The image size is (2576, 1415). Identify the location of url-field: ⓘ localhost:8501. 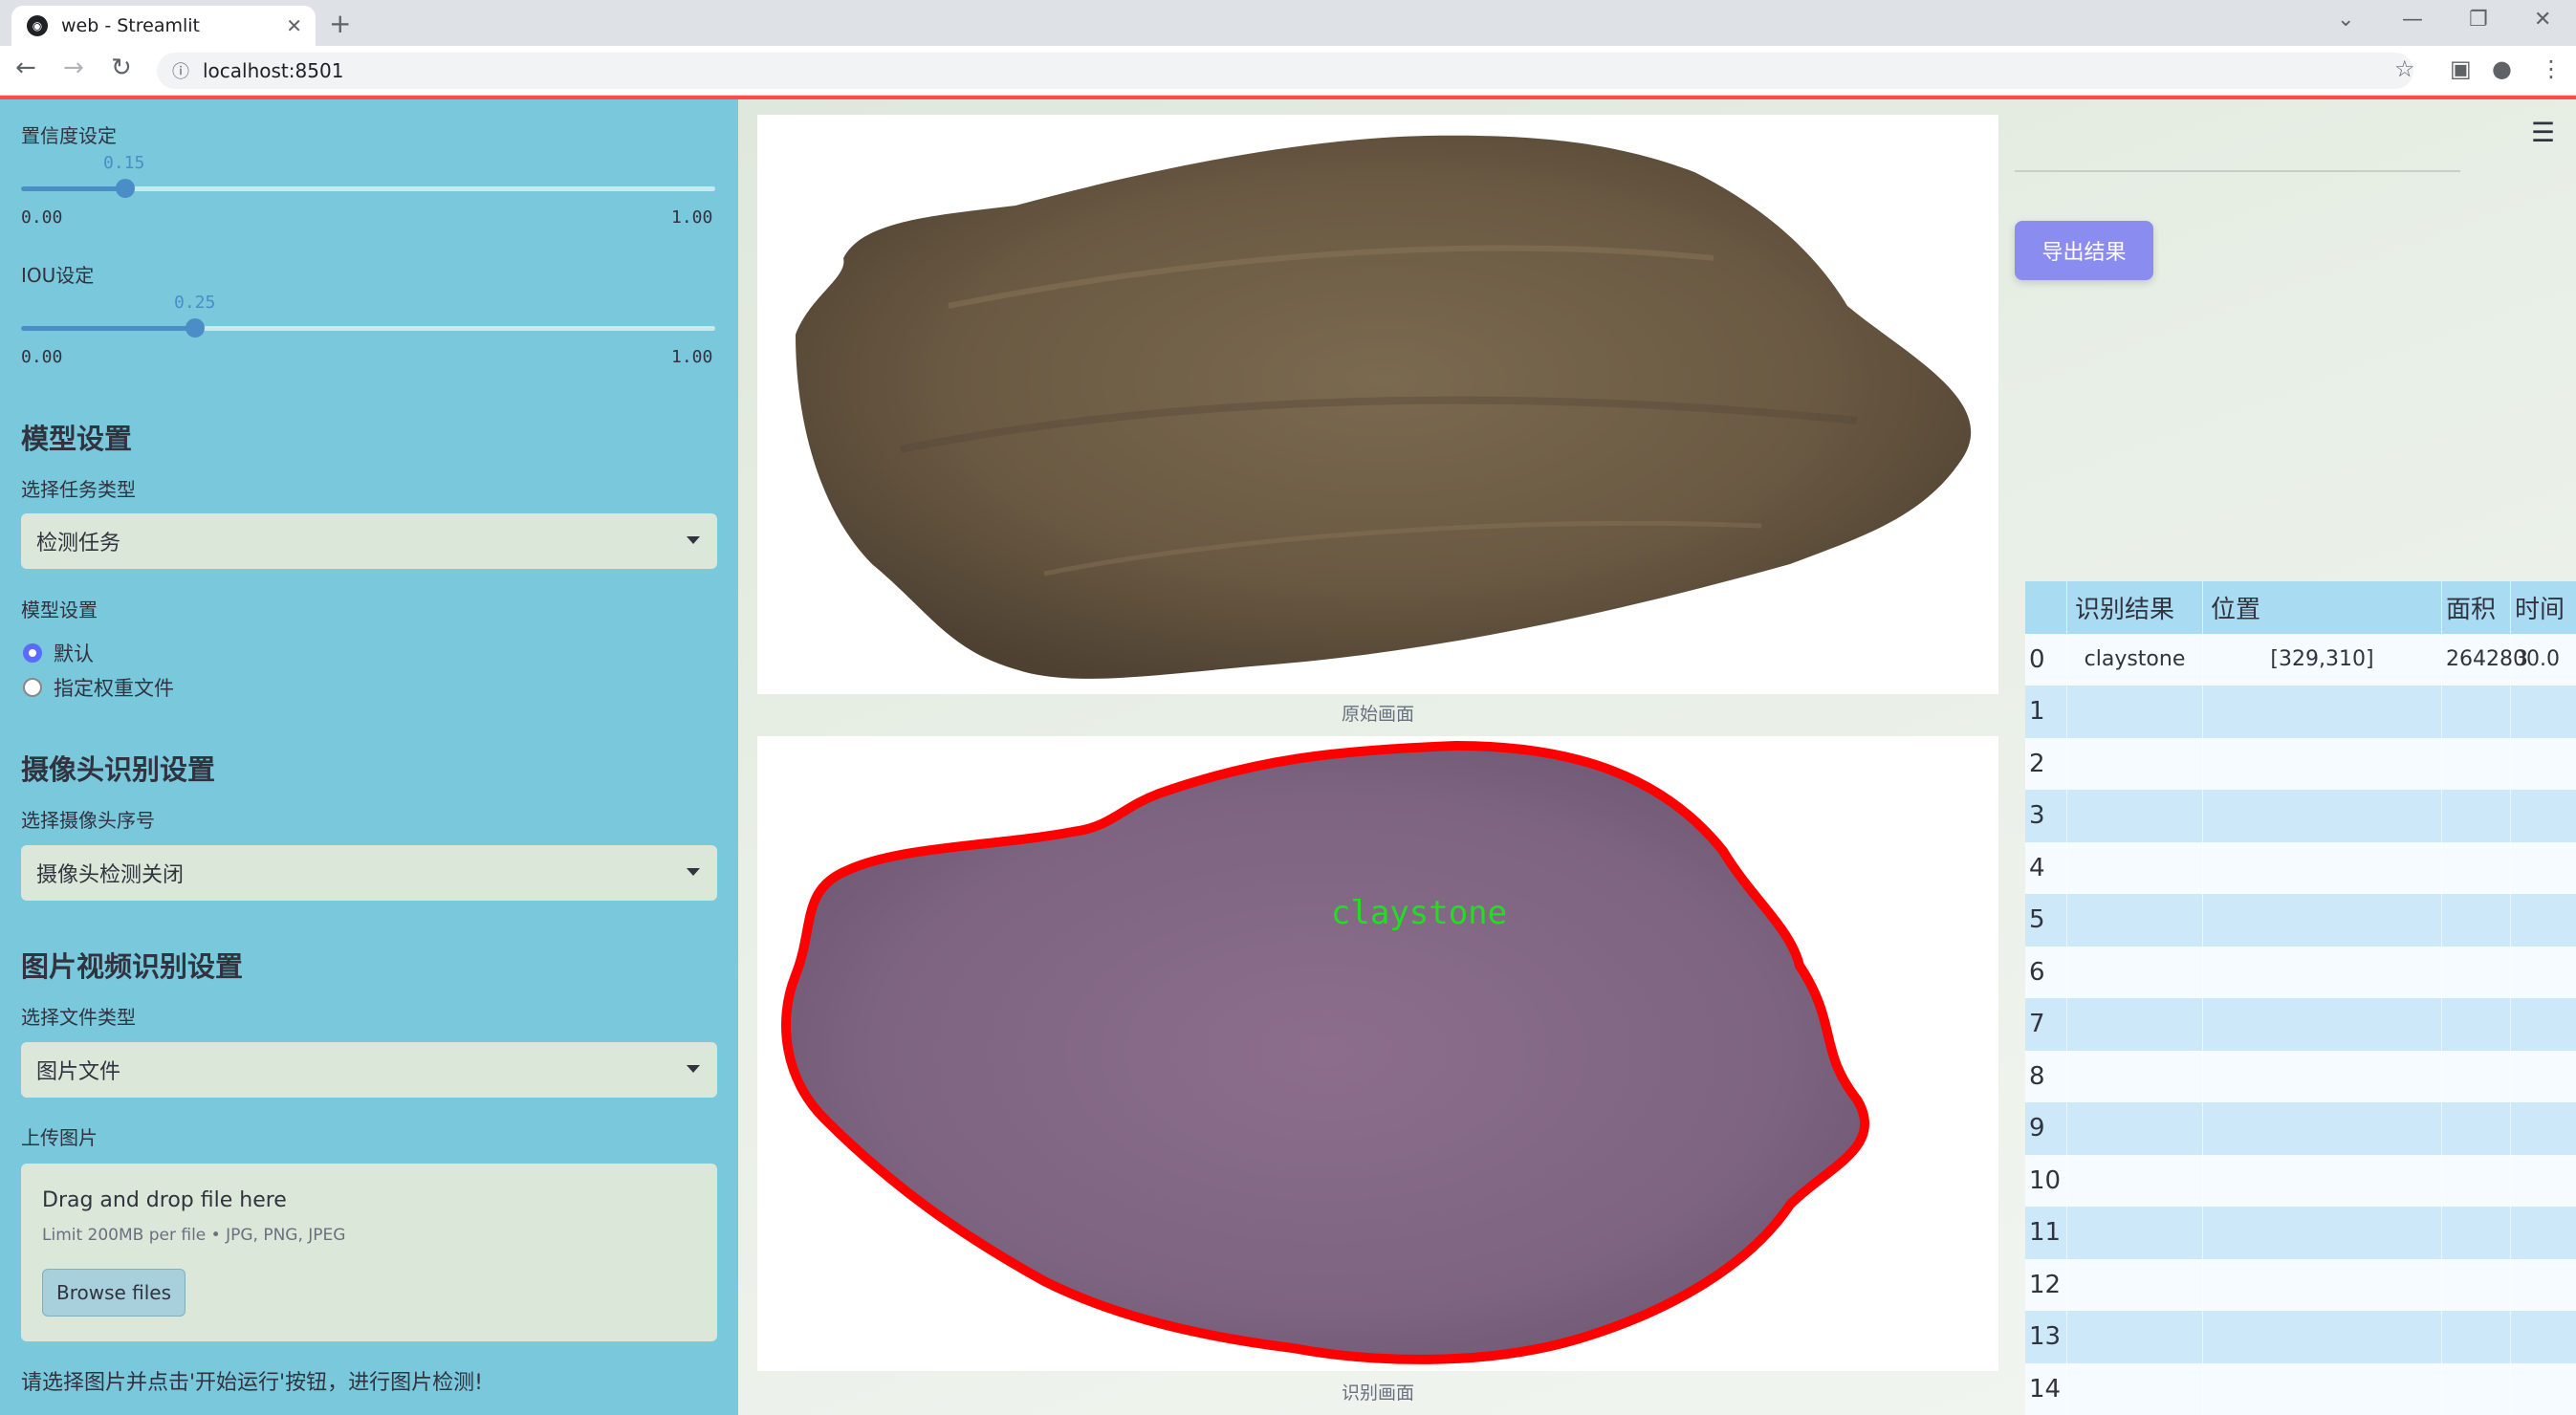
(1285, 71).